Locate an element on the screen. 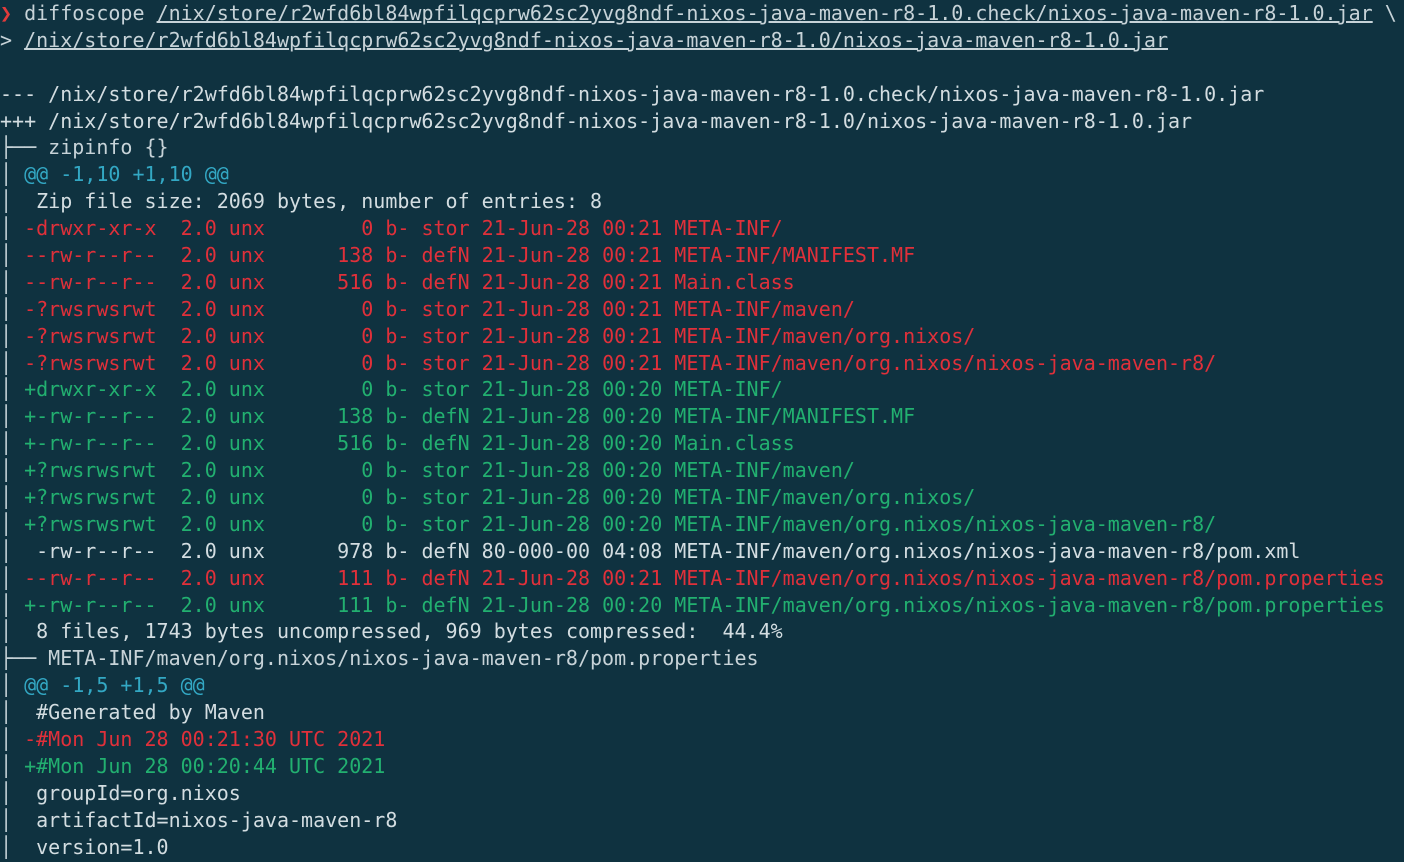  prompt-symbol: ❯ is located at coordinates (6, 13).